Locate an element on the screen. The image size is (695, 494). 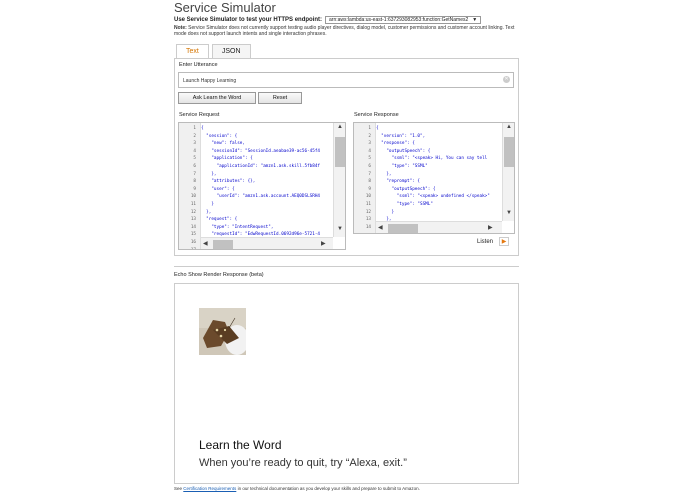
code-text: "request": { is located at coordinates (219, 220).